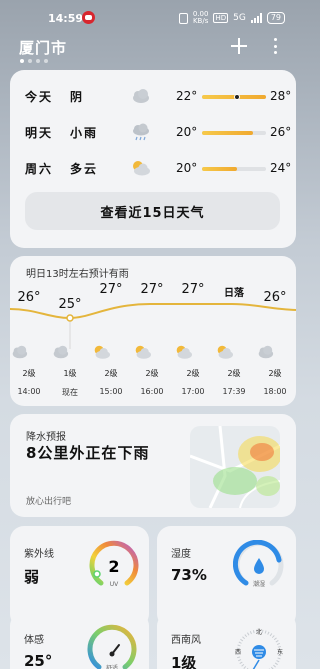  What do you see at coordinates (111, 391) in the screenshot?
I see `hourly-time: 15:00` at bounding box center [111, 391].